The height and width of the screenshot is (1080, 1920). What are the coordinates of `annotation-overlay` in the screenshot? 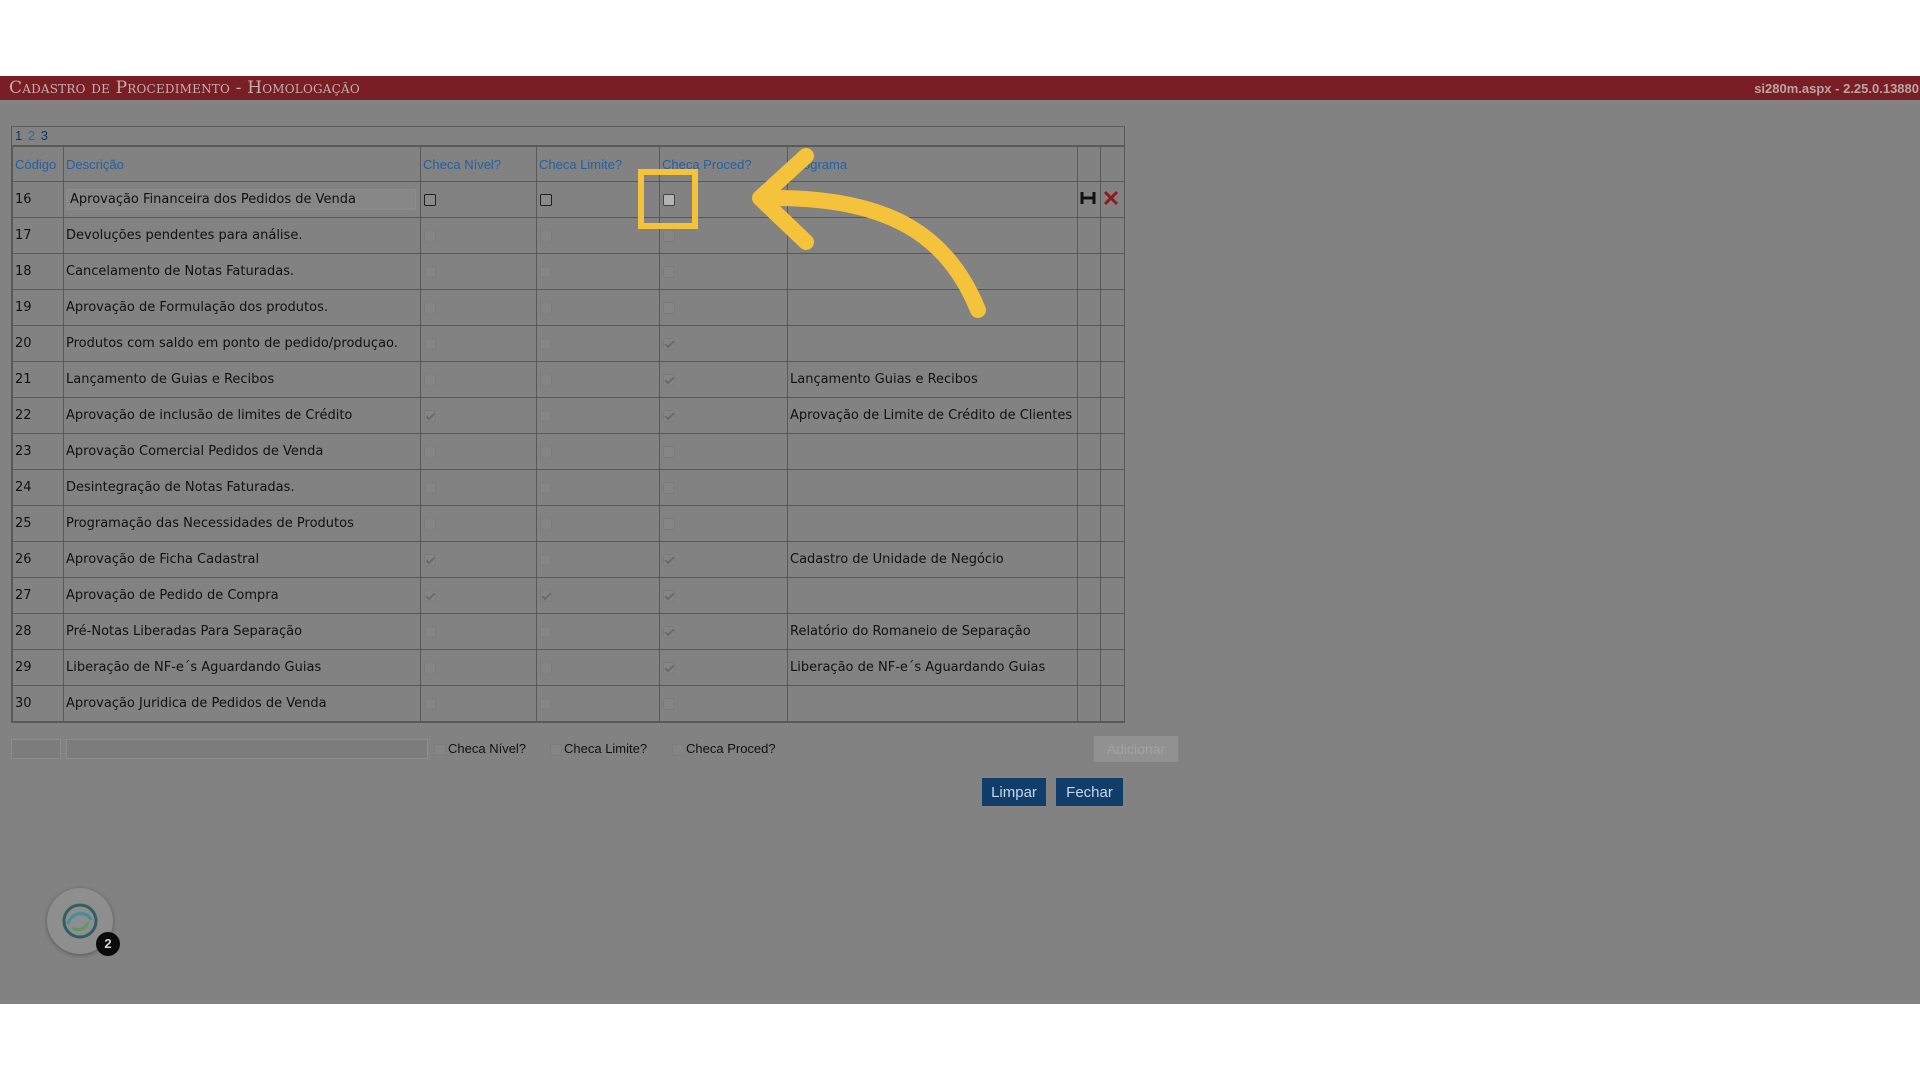 It's located at (812, 233).